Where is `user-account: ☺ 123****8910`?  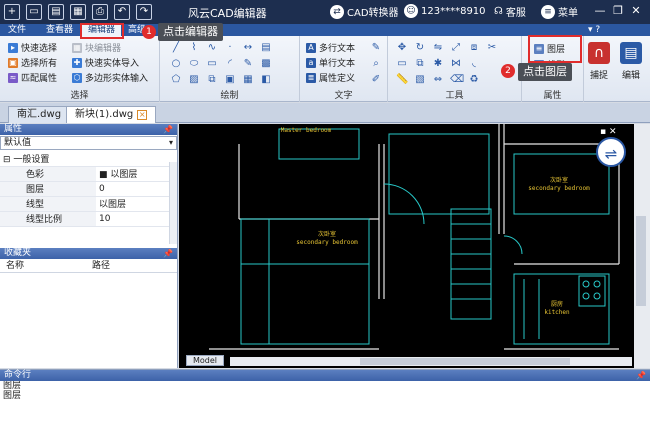
user-account: ☺ 123****8910 is located at coordinates (445, 11).